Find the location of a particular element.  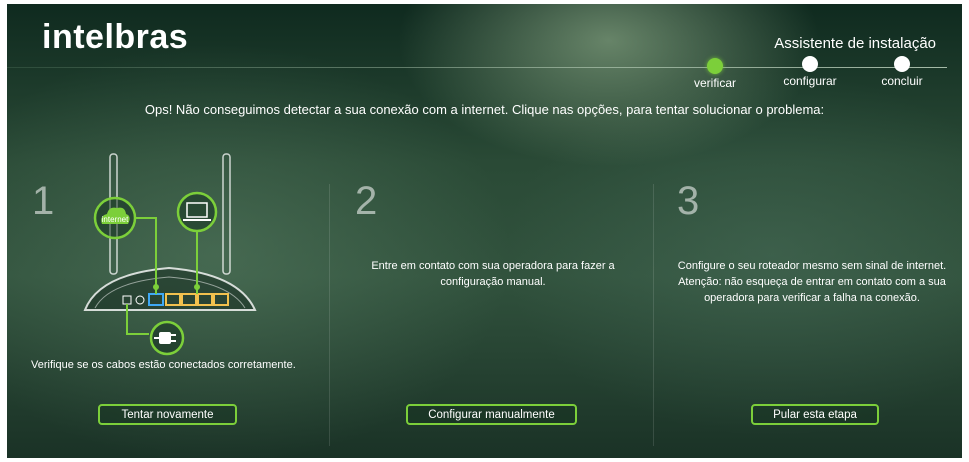

internet-label: internet is located at coordinates (115, 219).